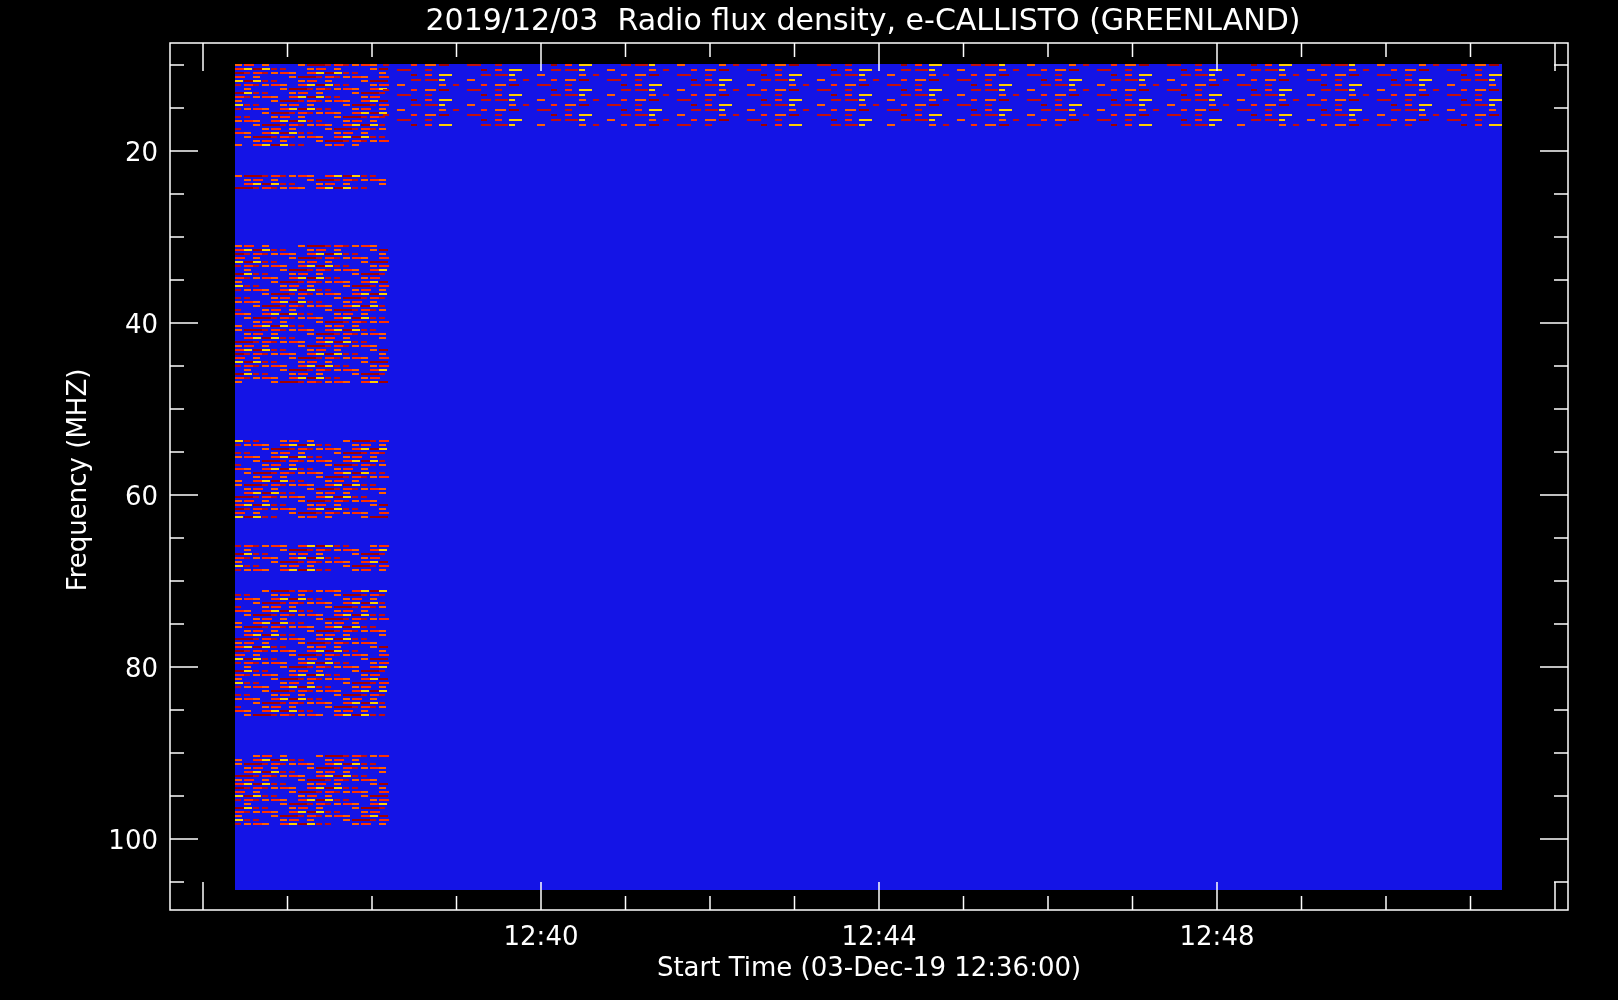  Describe the element at coordinates (77, 480) in the screenshot. I see `y-axis-label: Frequency (MHZ)` at that location.